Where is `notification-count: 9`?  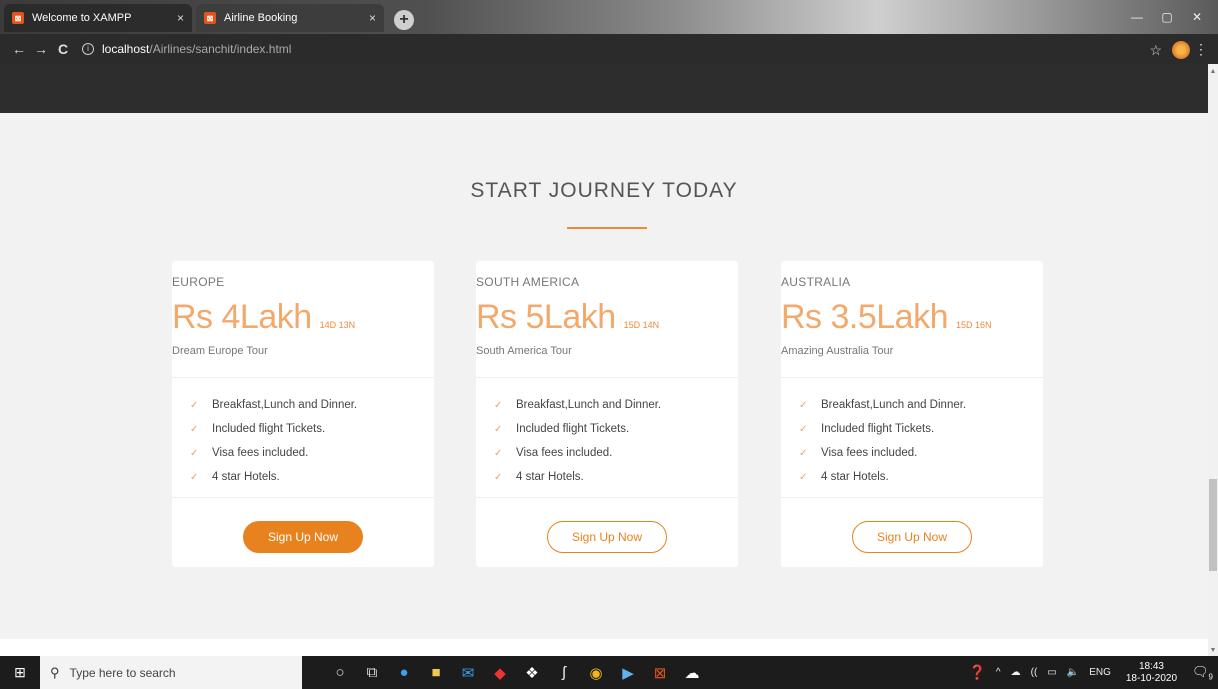
notification-count: 9 is located at coordinates (1210, 677).